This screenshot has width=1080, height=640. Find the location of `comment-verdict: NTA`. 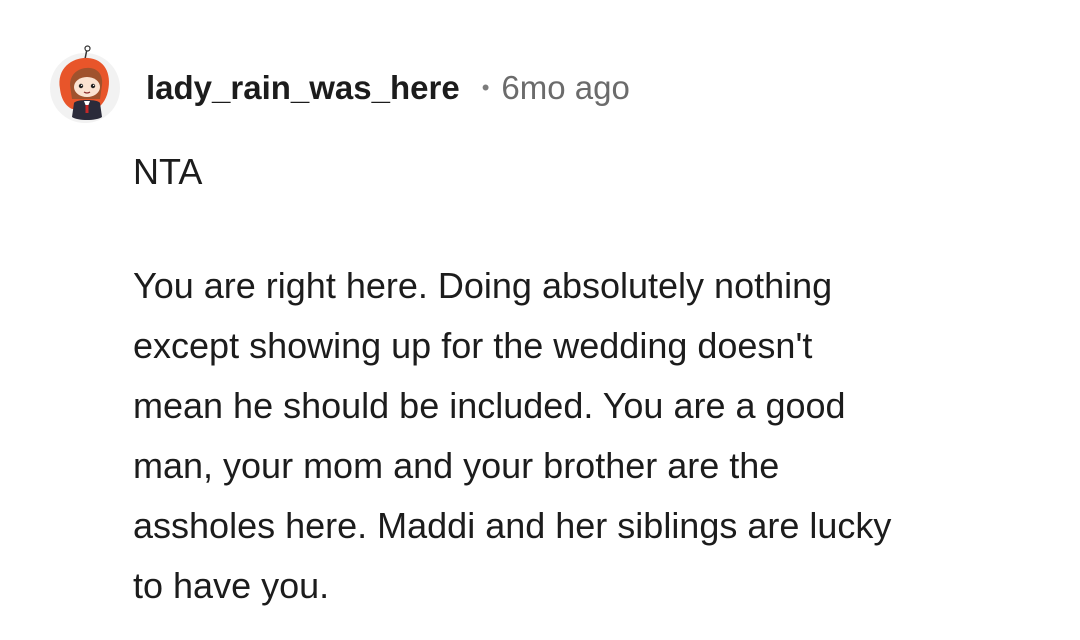

comment-verdict: NTA is located at coordinates (168, 171).